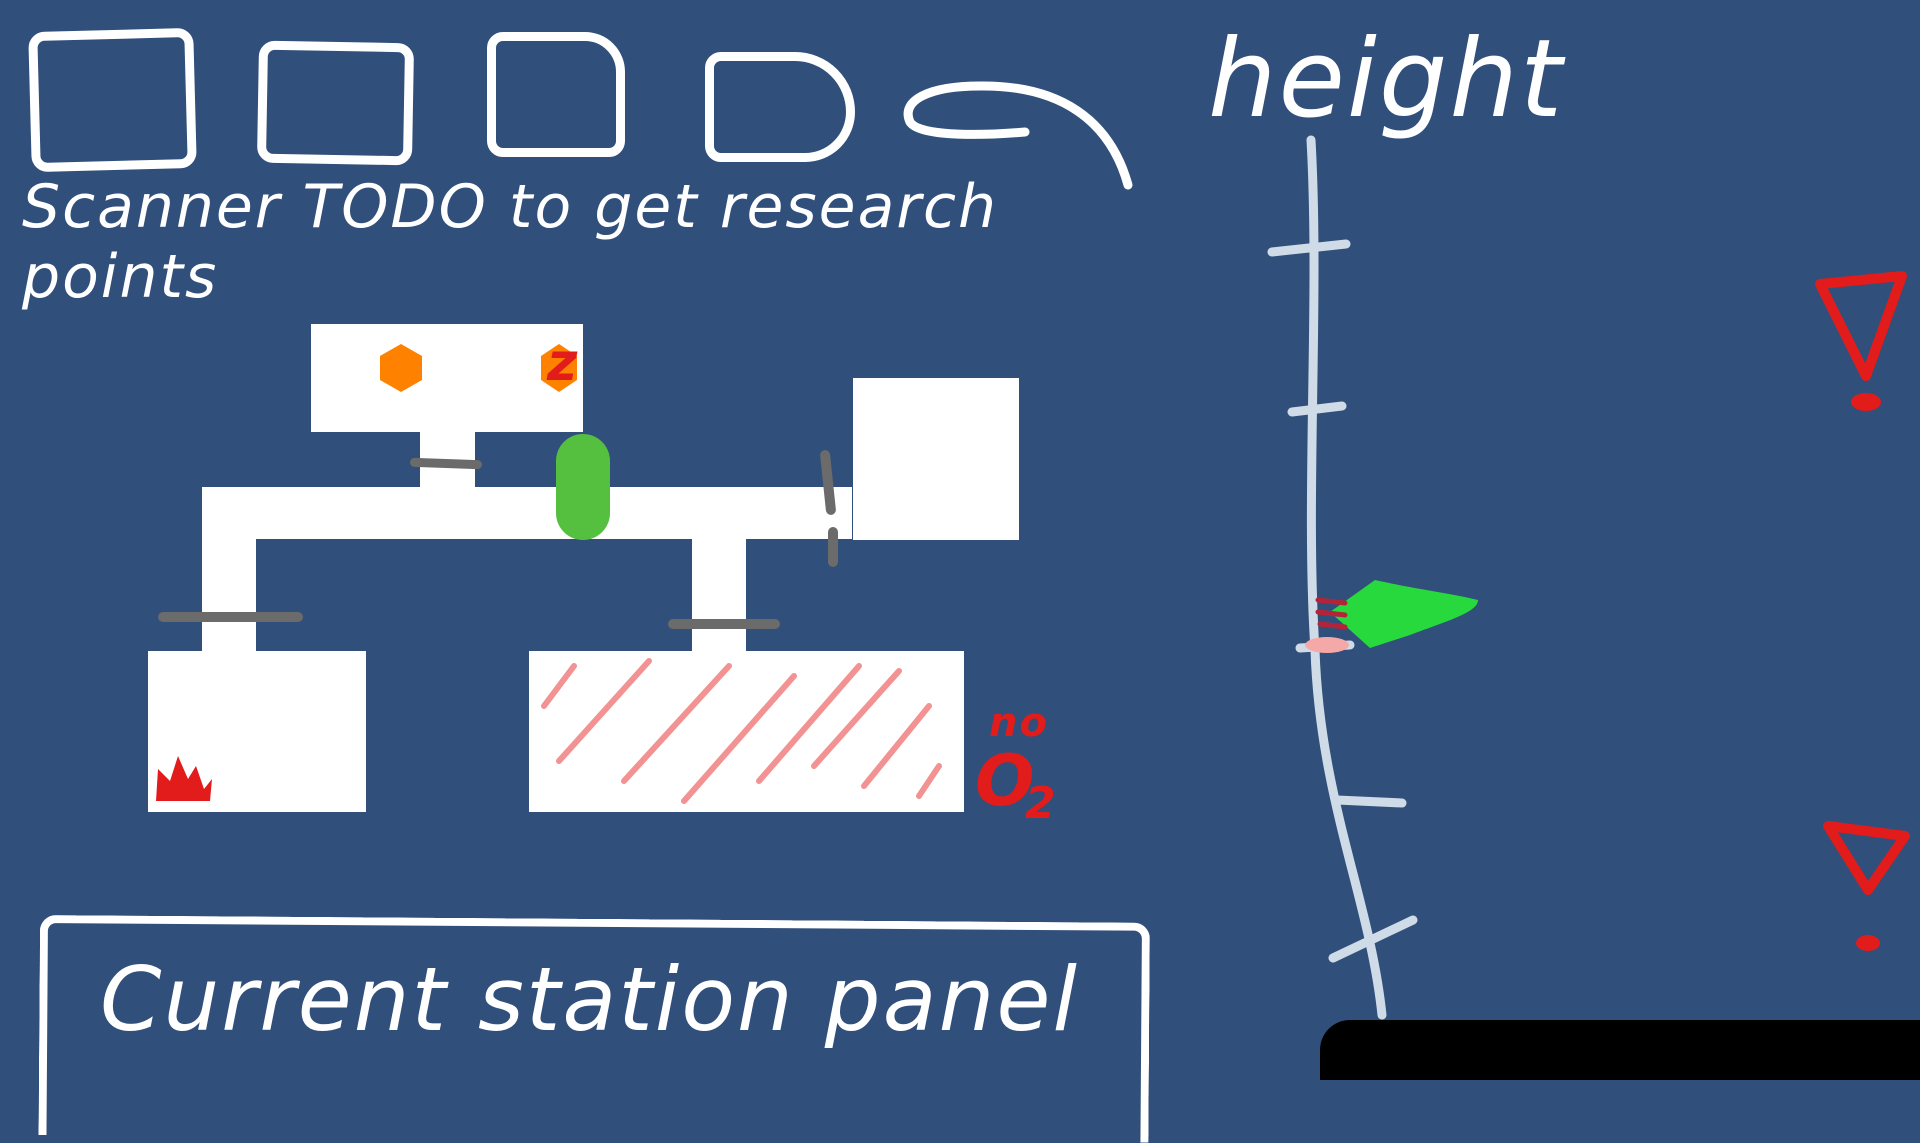 The image size is (1920, 1143). Describe the element at coordinates (1620, 1050) in the screenshot. I see `redacted-area` at that location.